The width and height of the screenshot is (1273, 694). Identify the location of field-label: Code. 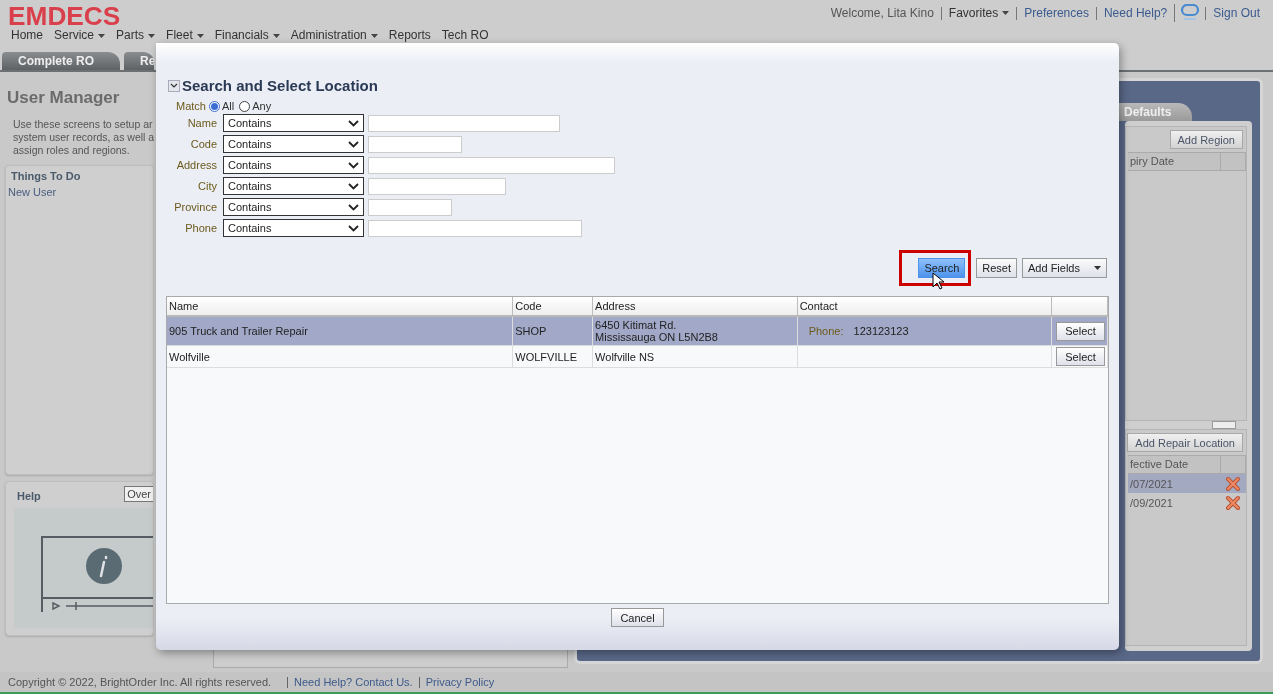
(203, 144).